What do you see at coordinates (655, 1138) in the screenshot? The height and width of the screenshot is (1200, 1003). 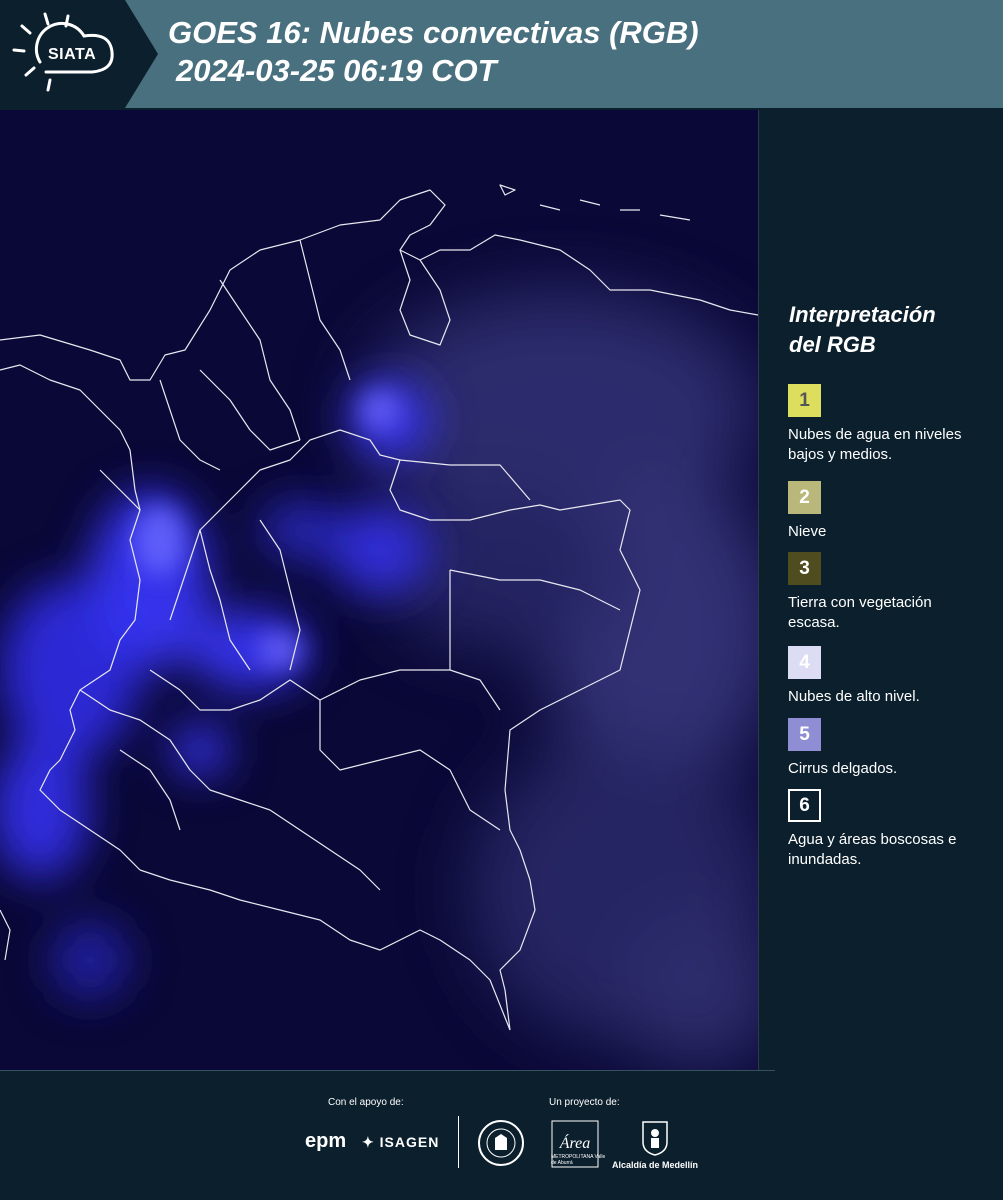 I see `alcaldia-shield-icon` at bounding box center [655, 1138].